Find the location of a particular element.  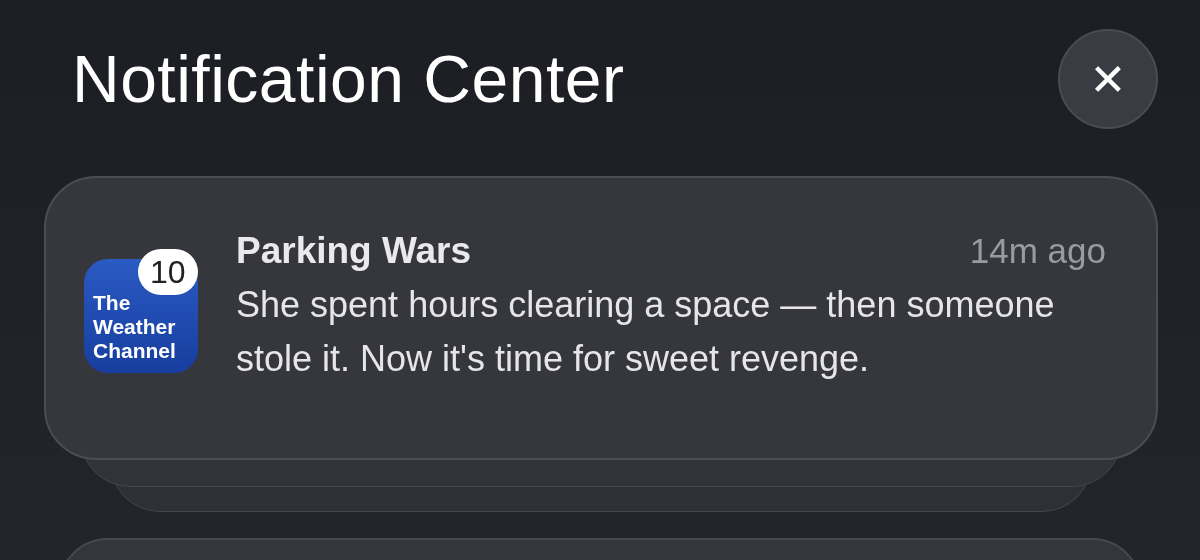

notification-title: Parking Wars is located at coordinates (354, 251).